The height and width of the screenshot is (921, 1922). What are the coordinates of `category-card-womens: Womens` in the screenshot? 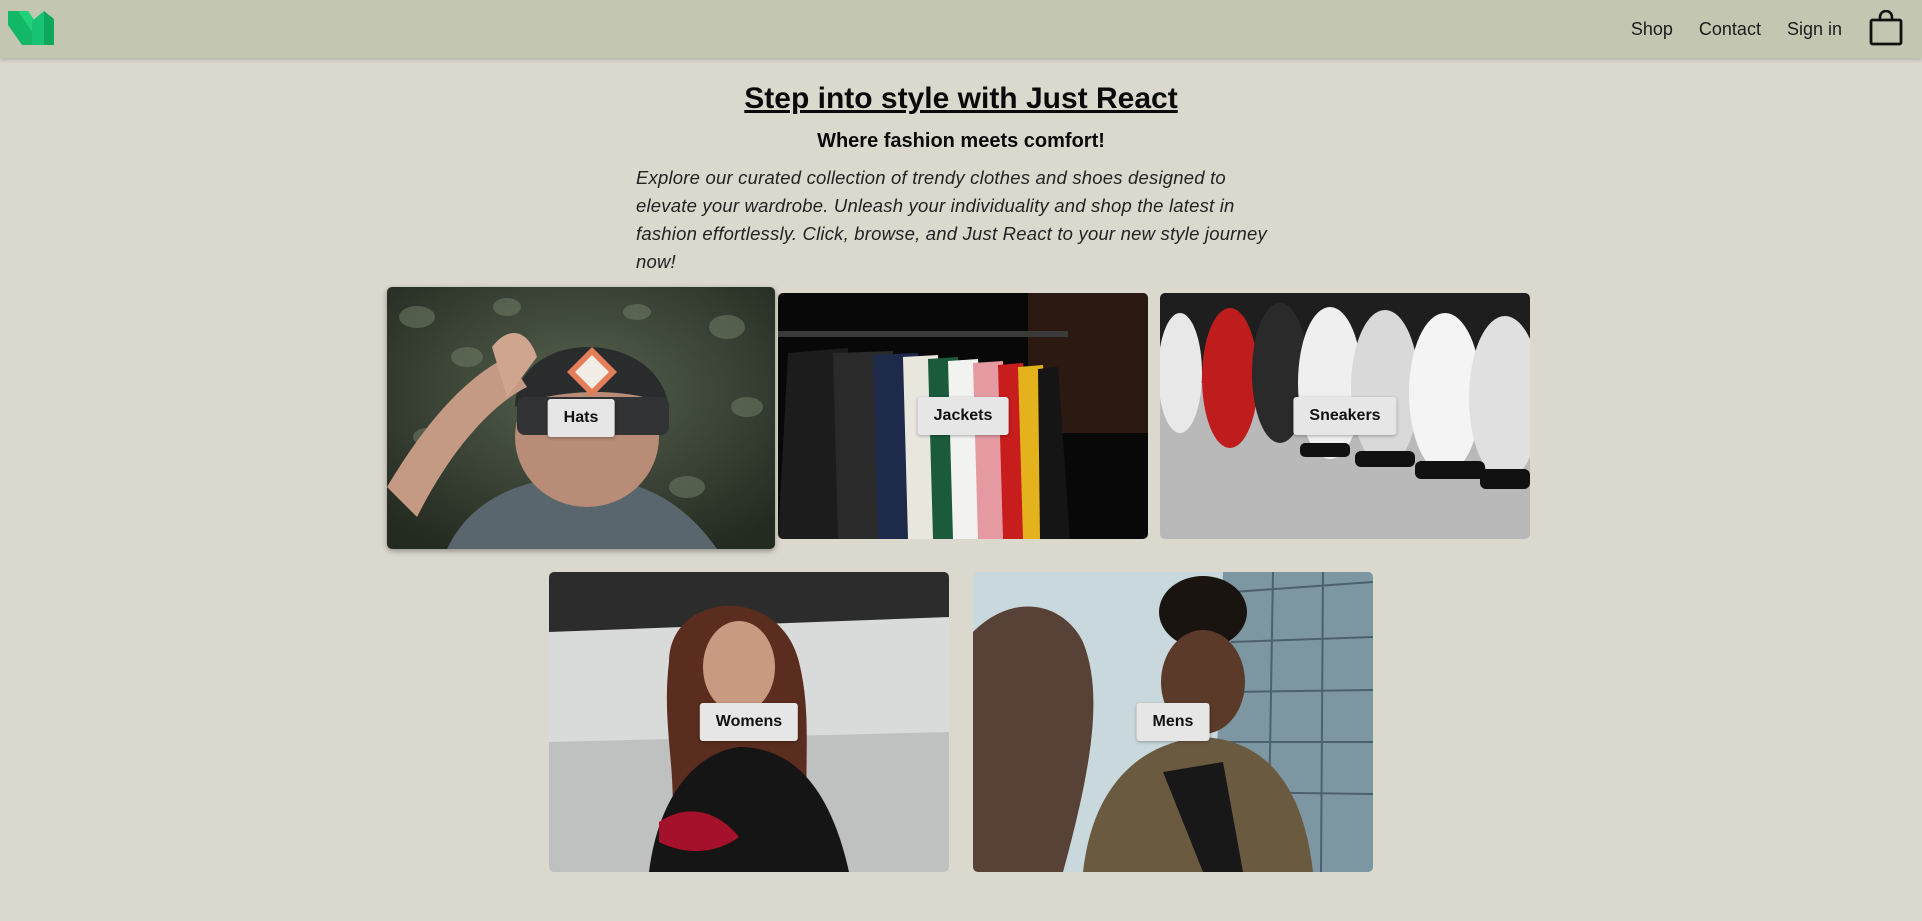 It's located at (749, 722).